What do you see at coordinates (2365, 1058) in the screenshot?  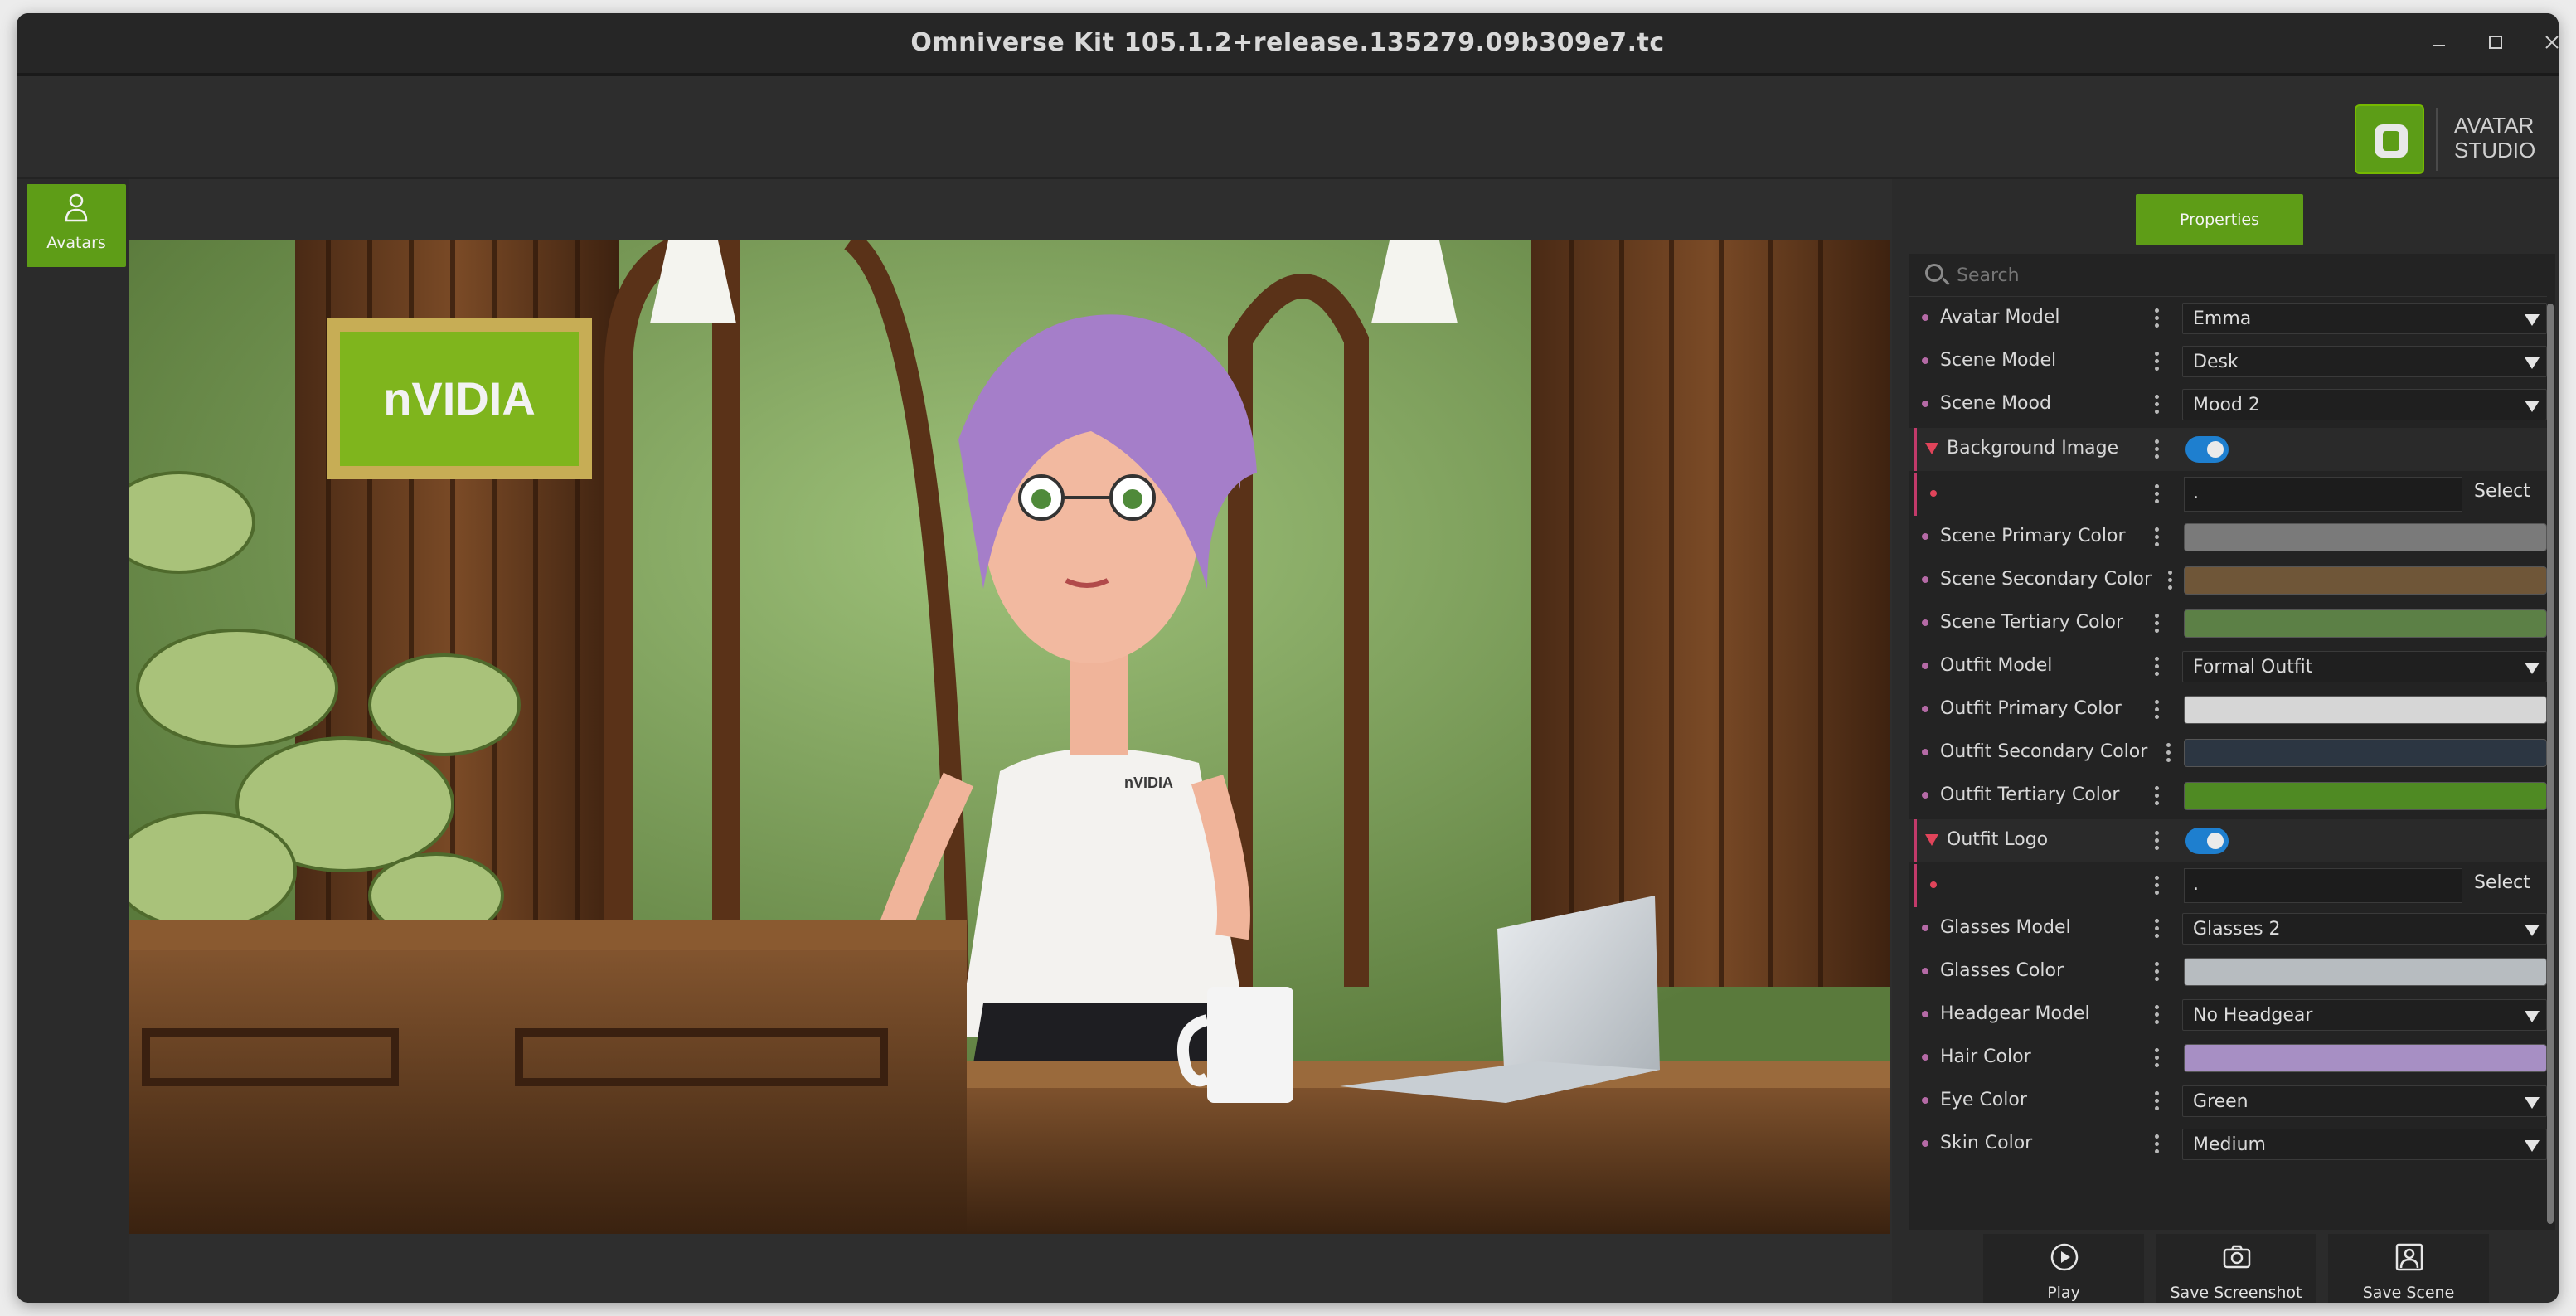 I see `hair-color-swatch` at bounding box center [2365, 1058].